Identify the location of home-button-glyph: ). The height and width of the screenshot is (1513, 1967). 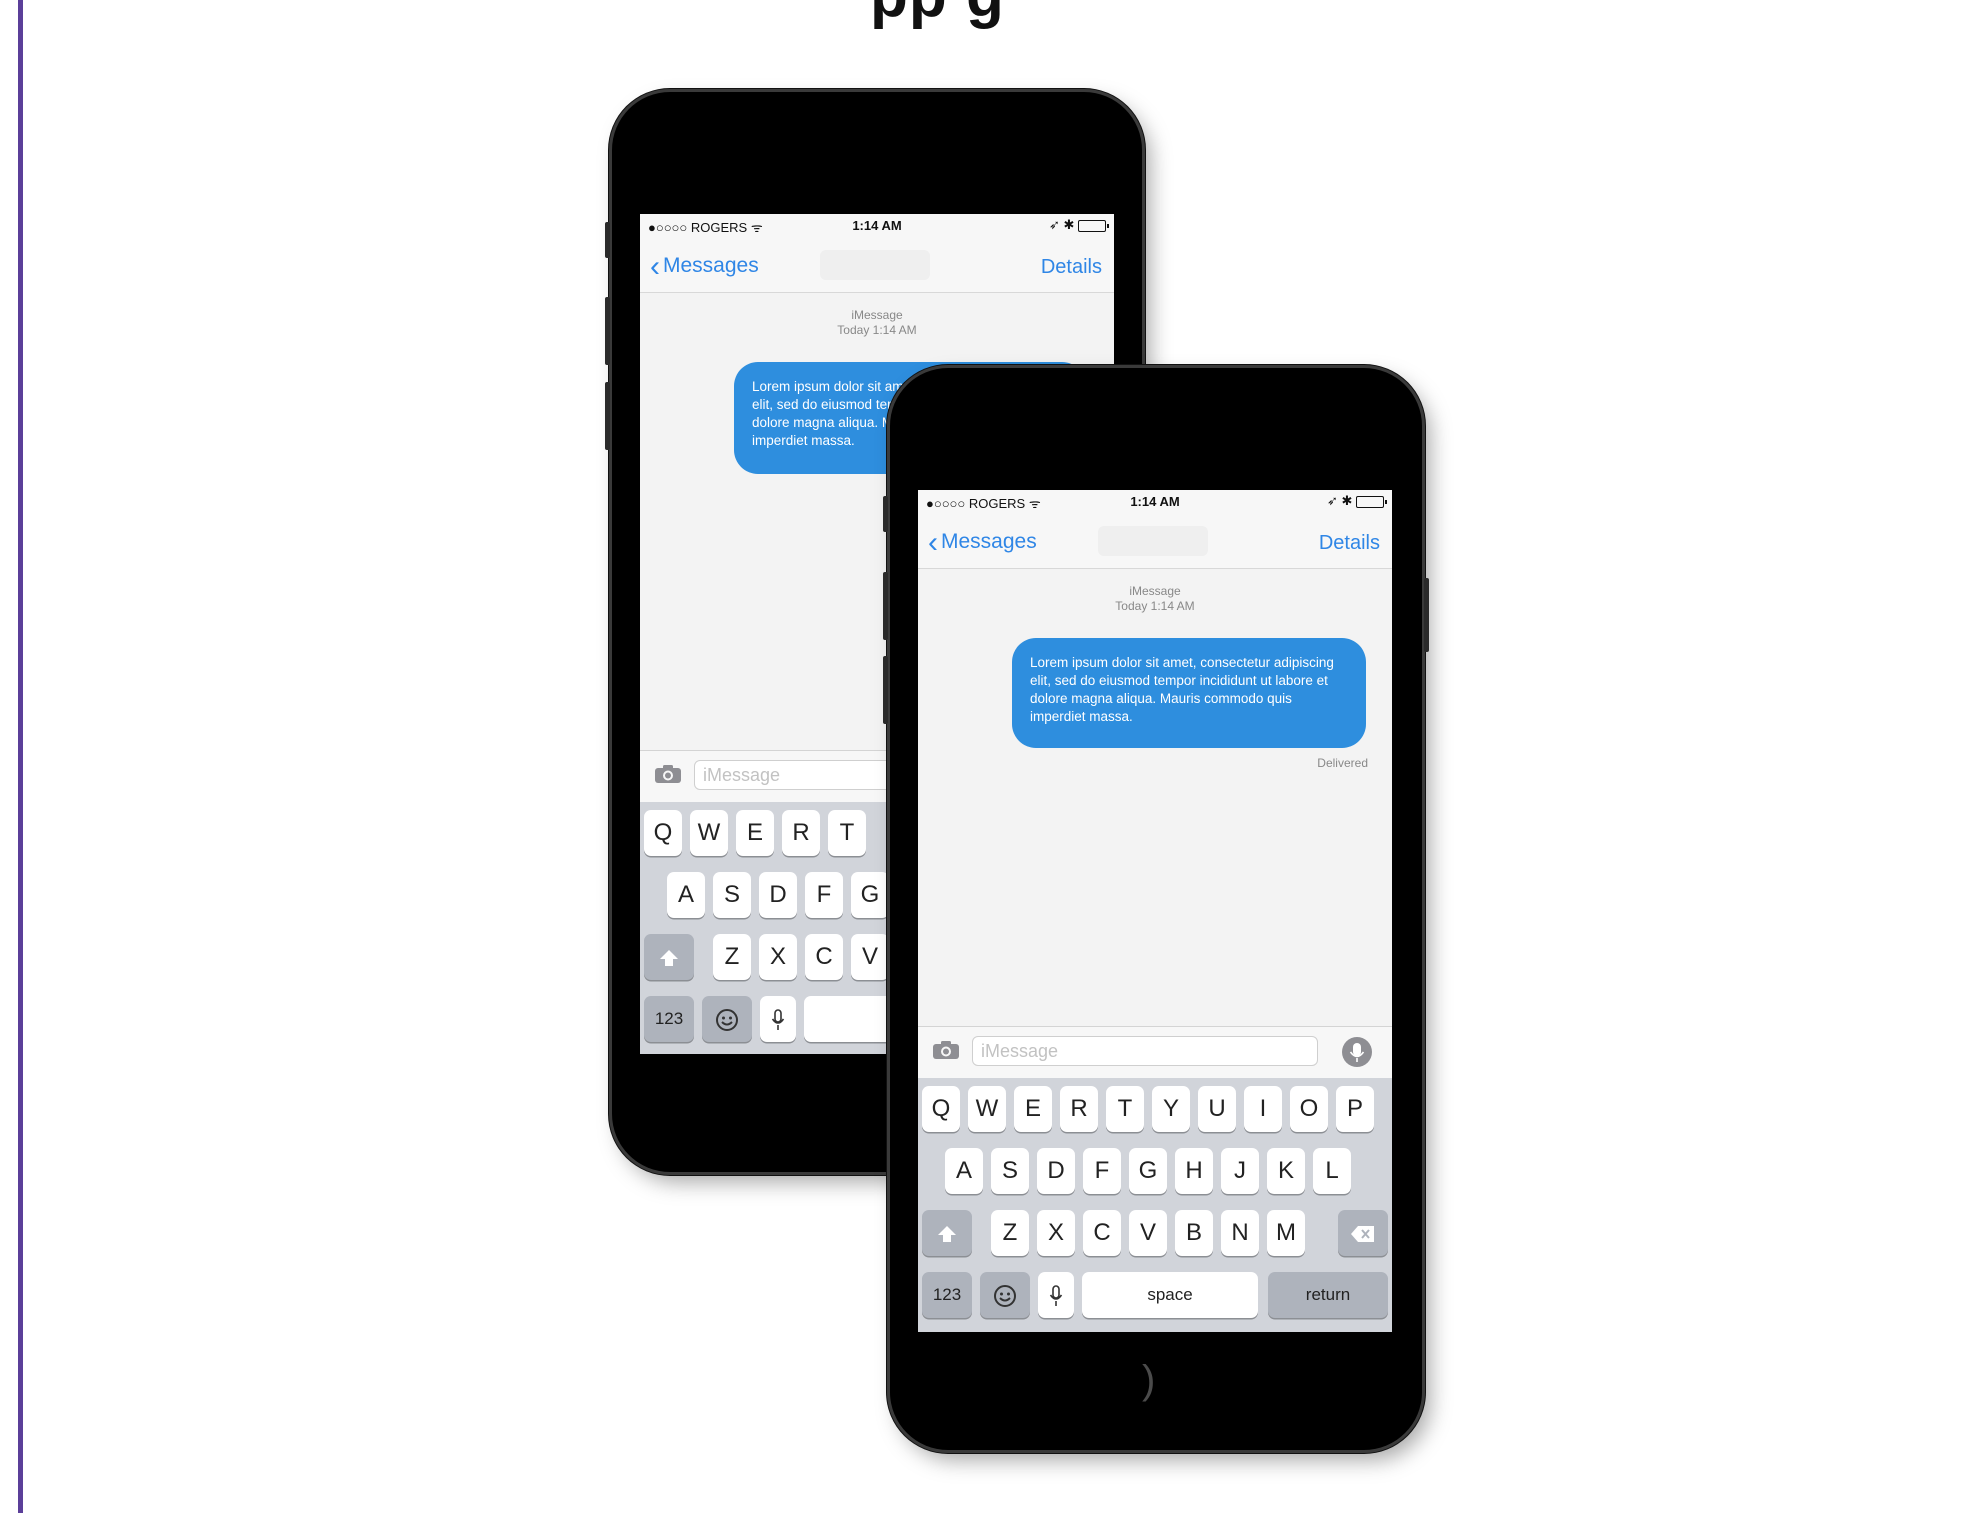
(1148, 1380).